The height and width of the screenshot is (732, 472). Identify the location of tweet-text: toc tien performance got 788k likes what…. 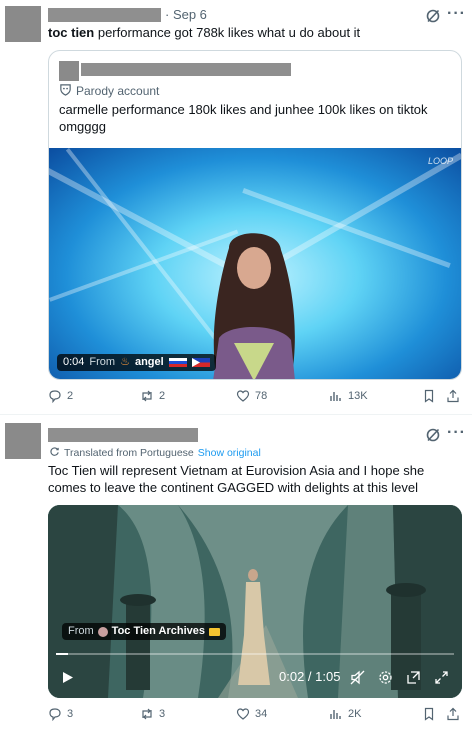
(255, 32).